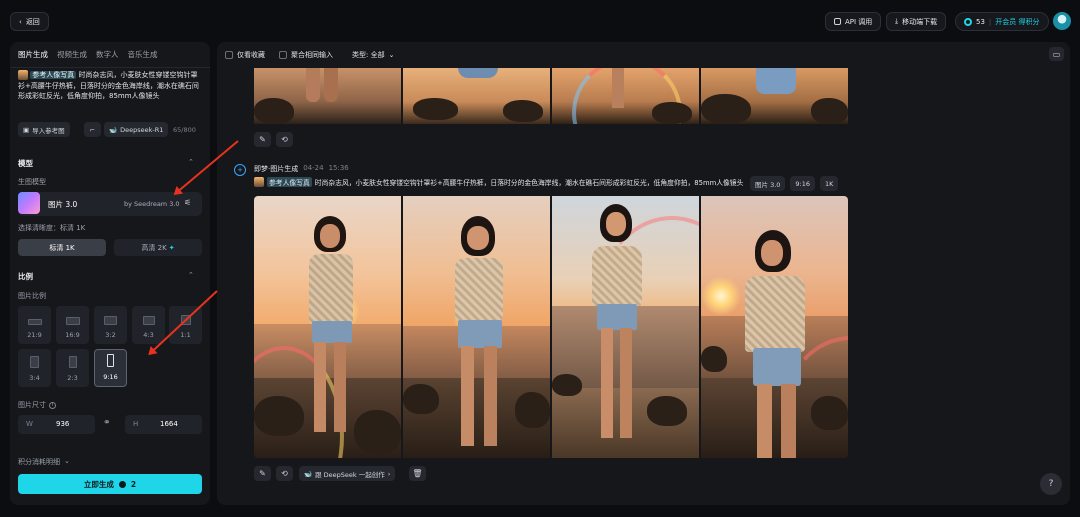 Image resolution: width=1080 pixels, height=517 pixels. I want to click on ratio-option-1-1: 1:1, so click(185, 325).